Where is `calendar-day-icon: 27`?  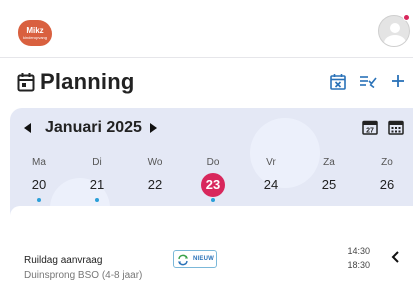
calendar-day-icon: 27 is located at coordinates (370, 127).